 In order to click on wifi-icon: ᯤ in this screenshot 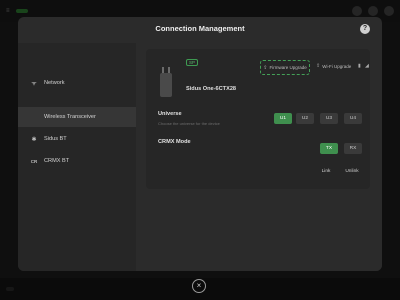, I will do `click(34, 84)`.